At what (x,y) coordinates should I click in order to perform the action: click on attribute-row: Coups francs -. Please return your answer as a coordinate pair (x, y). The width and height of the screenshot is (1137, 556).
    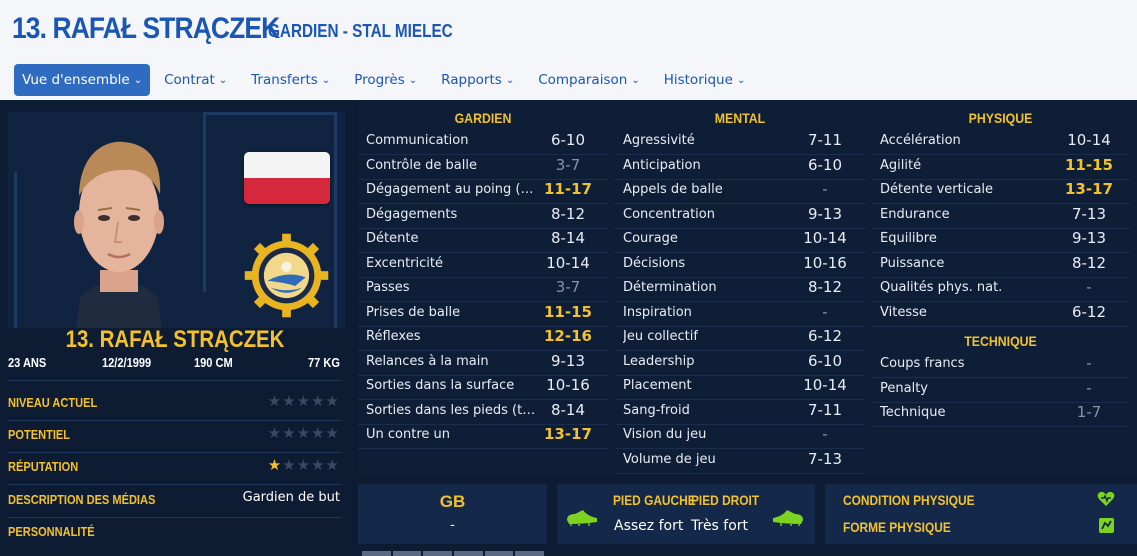
    Looking at the image, I should click on (1000, 365).